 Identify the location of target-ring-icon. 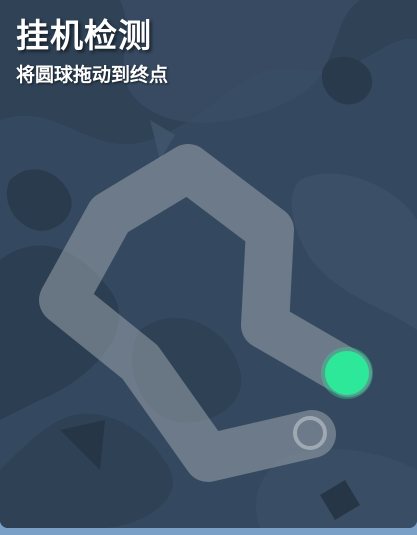
(310, 433).